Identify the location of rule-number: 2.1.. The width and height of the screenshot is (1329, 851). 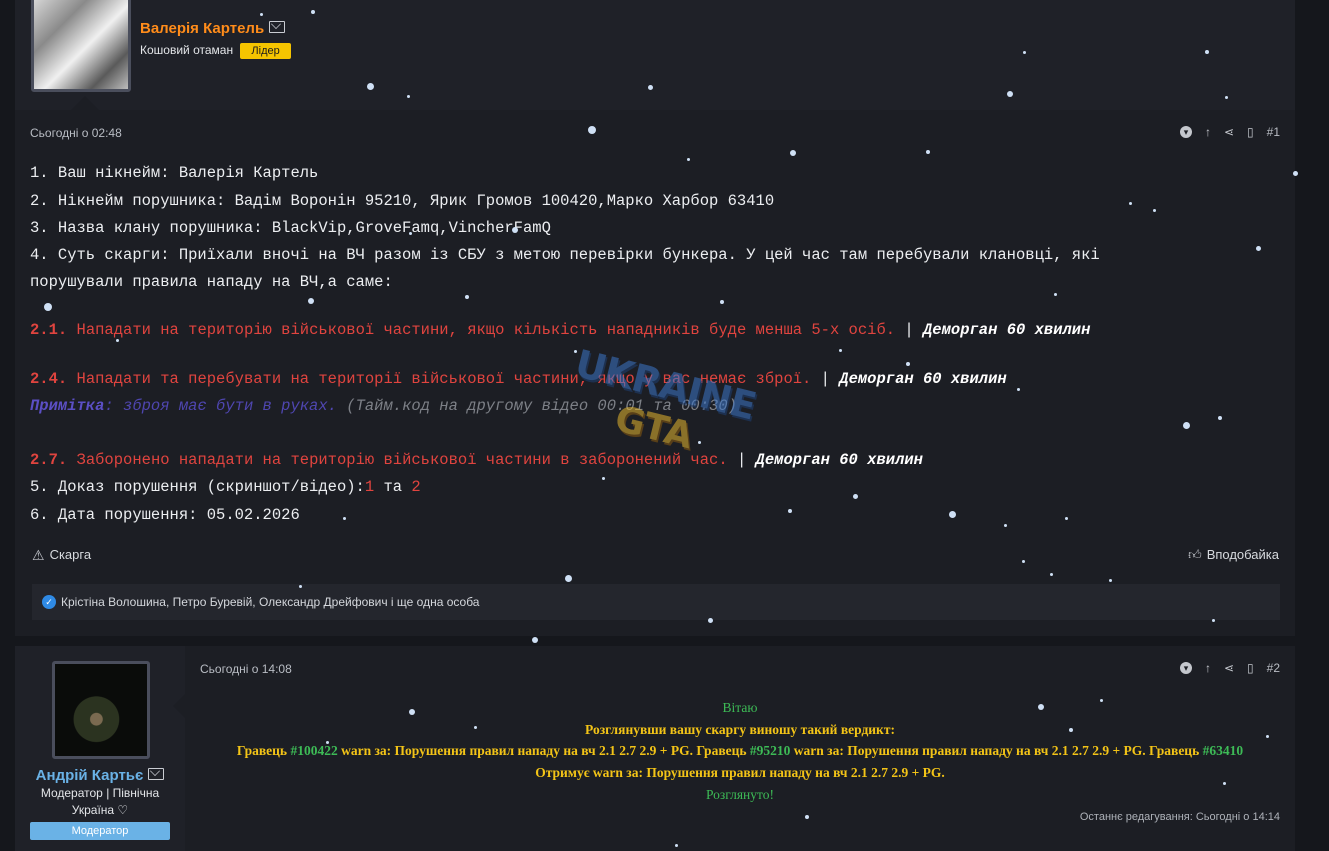
(49, 330).